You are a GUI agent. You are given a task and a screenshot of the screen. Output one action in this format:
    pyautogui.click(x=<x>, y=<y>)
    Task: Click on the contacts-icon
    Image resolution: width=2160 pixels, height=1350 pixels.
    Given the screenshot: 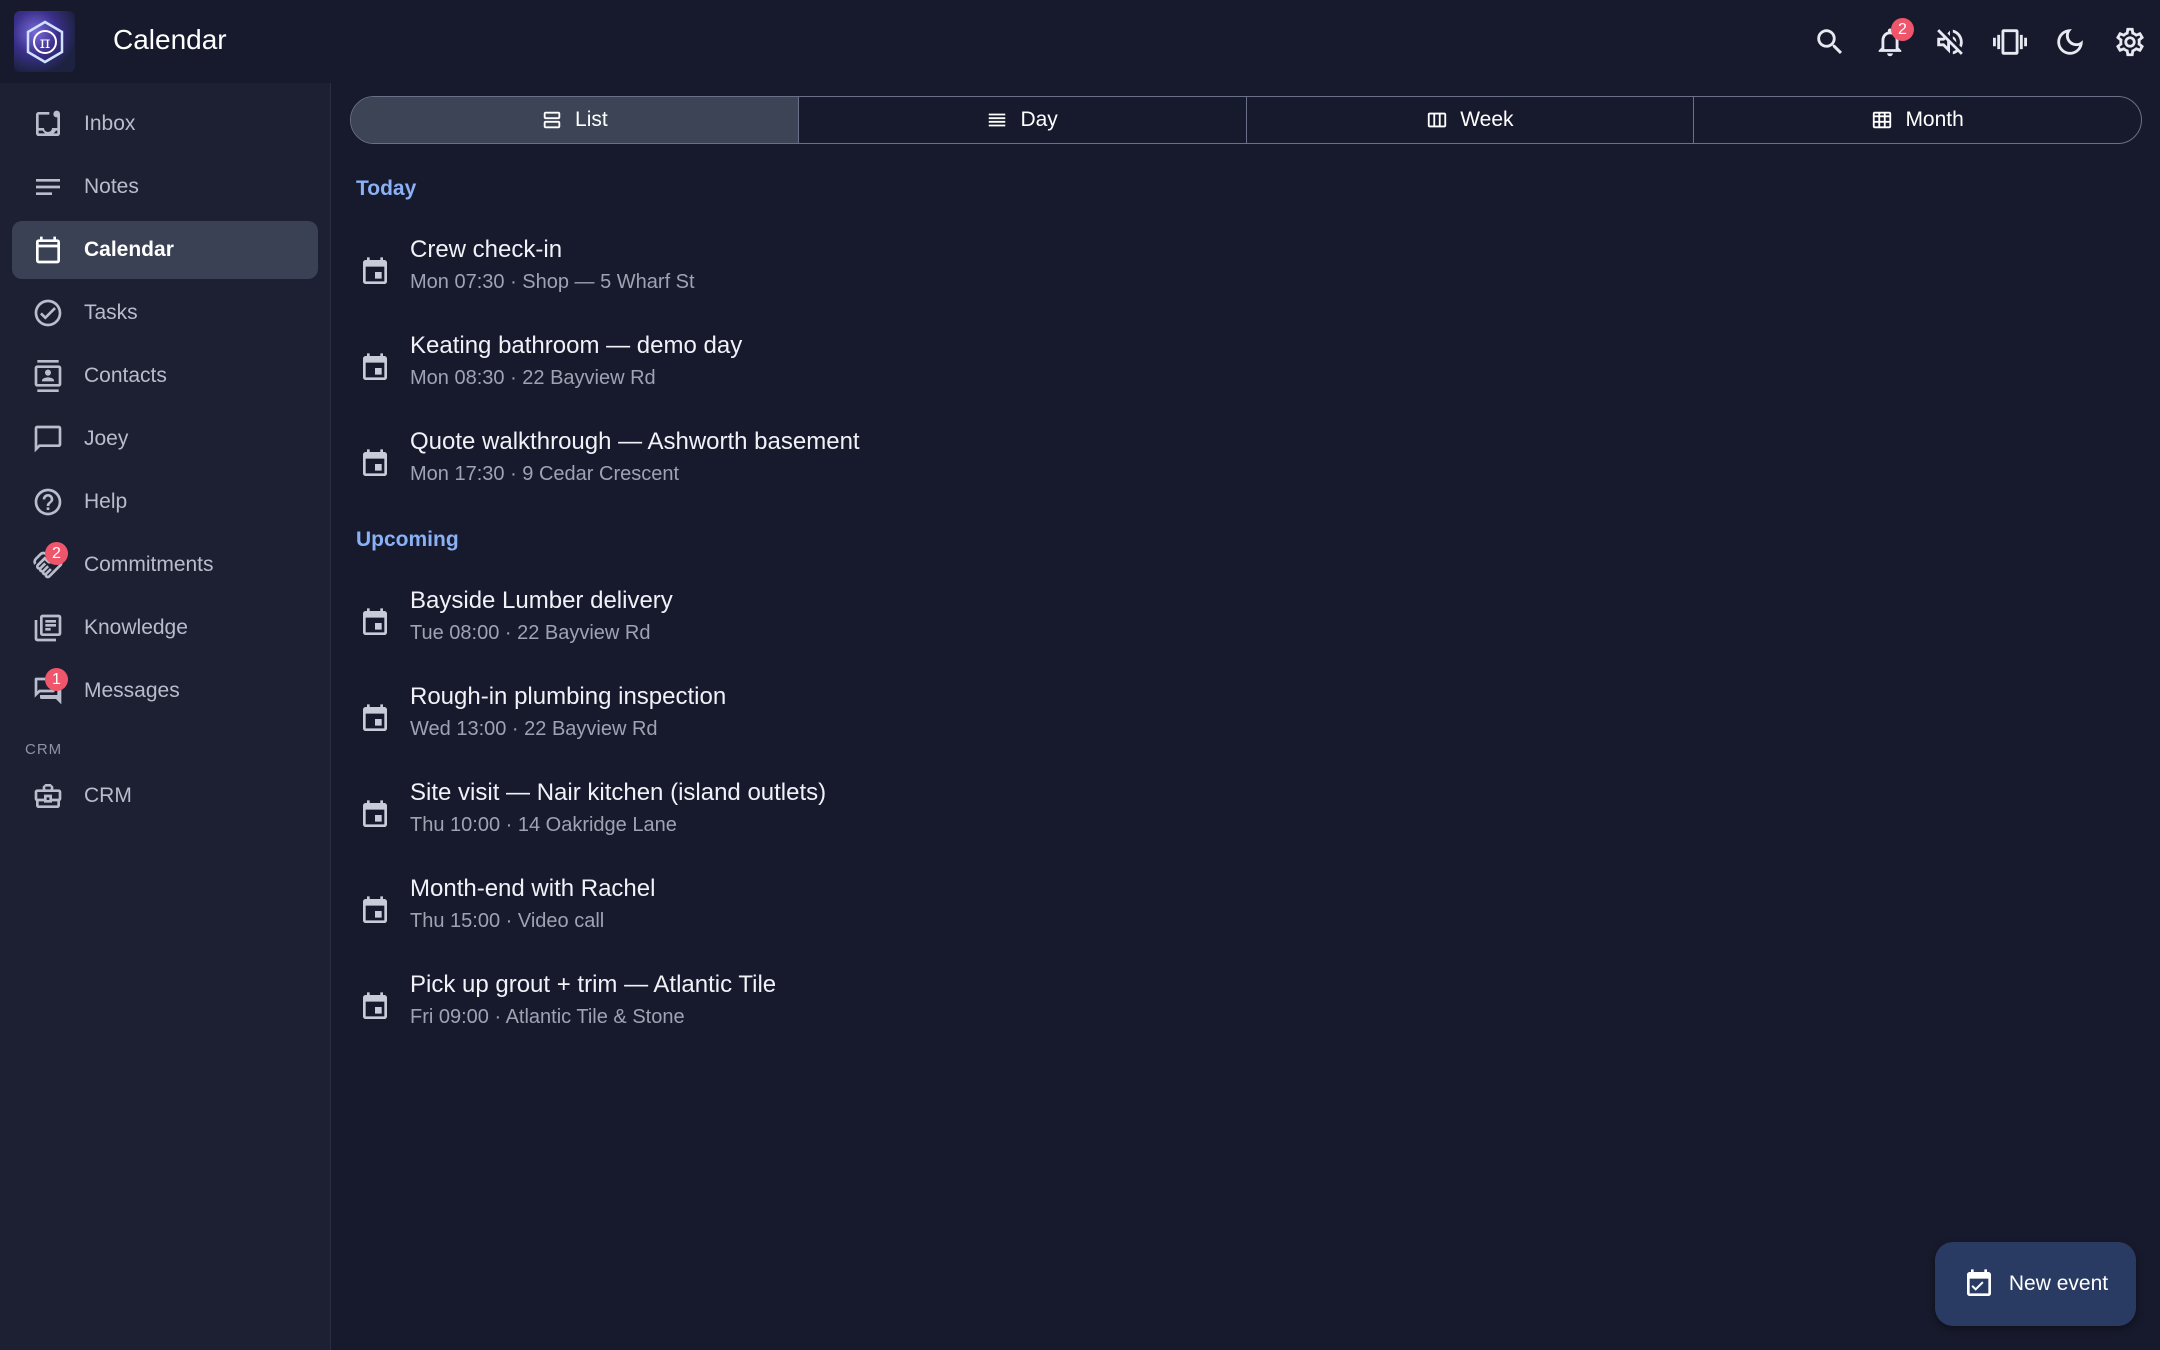 What is the action you would take?
    pyautogui.click(x=48, y=376)
    